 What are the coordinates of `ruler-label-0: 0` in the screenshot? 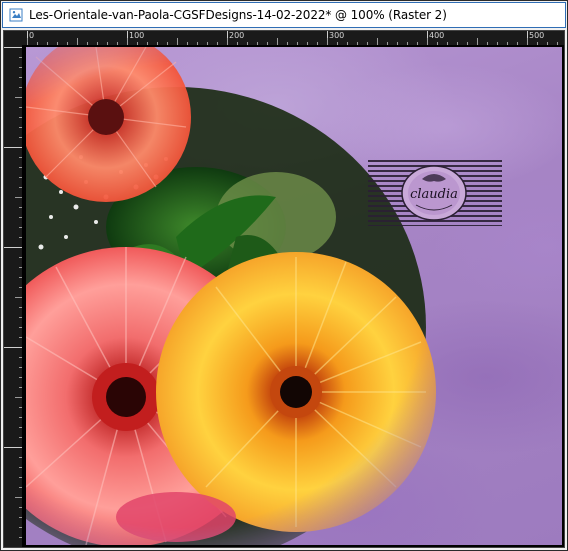 It's located at (32, 35).